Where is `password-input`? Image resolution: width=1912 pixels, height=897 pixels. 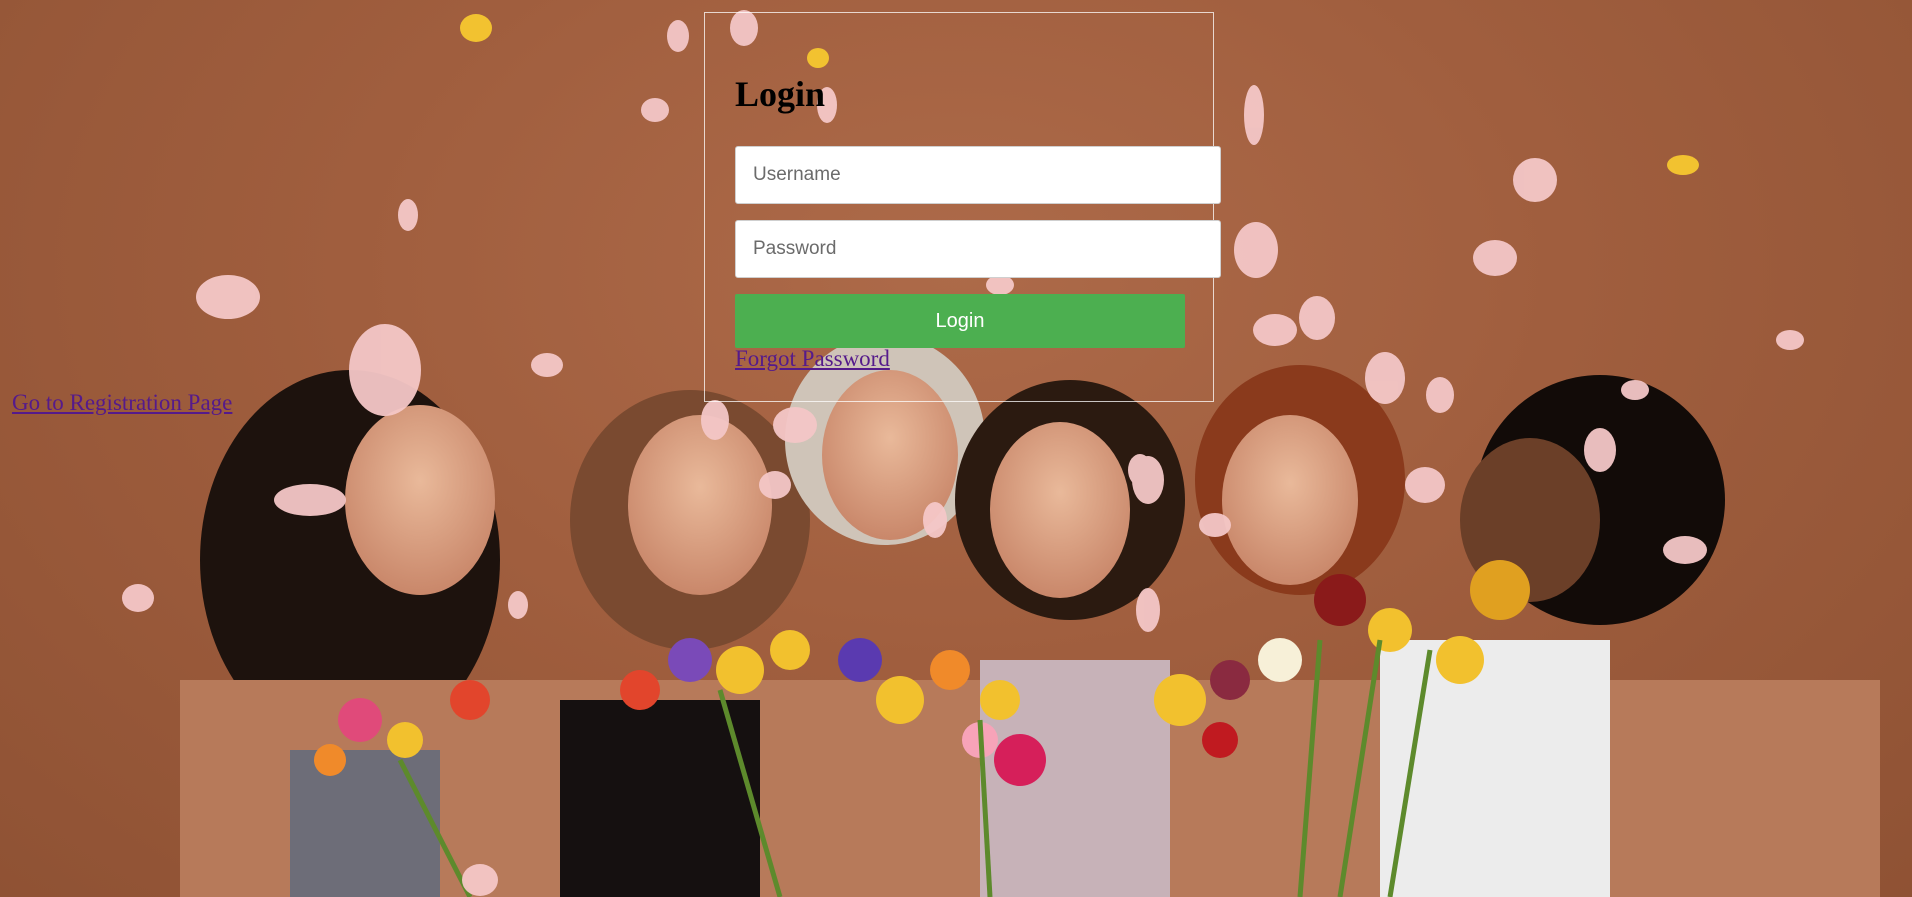
password-input is located at coordinates (978, 249).